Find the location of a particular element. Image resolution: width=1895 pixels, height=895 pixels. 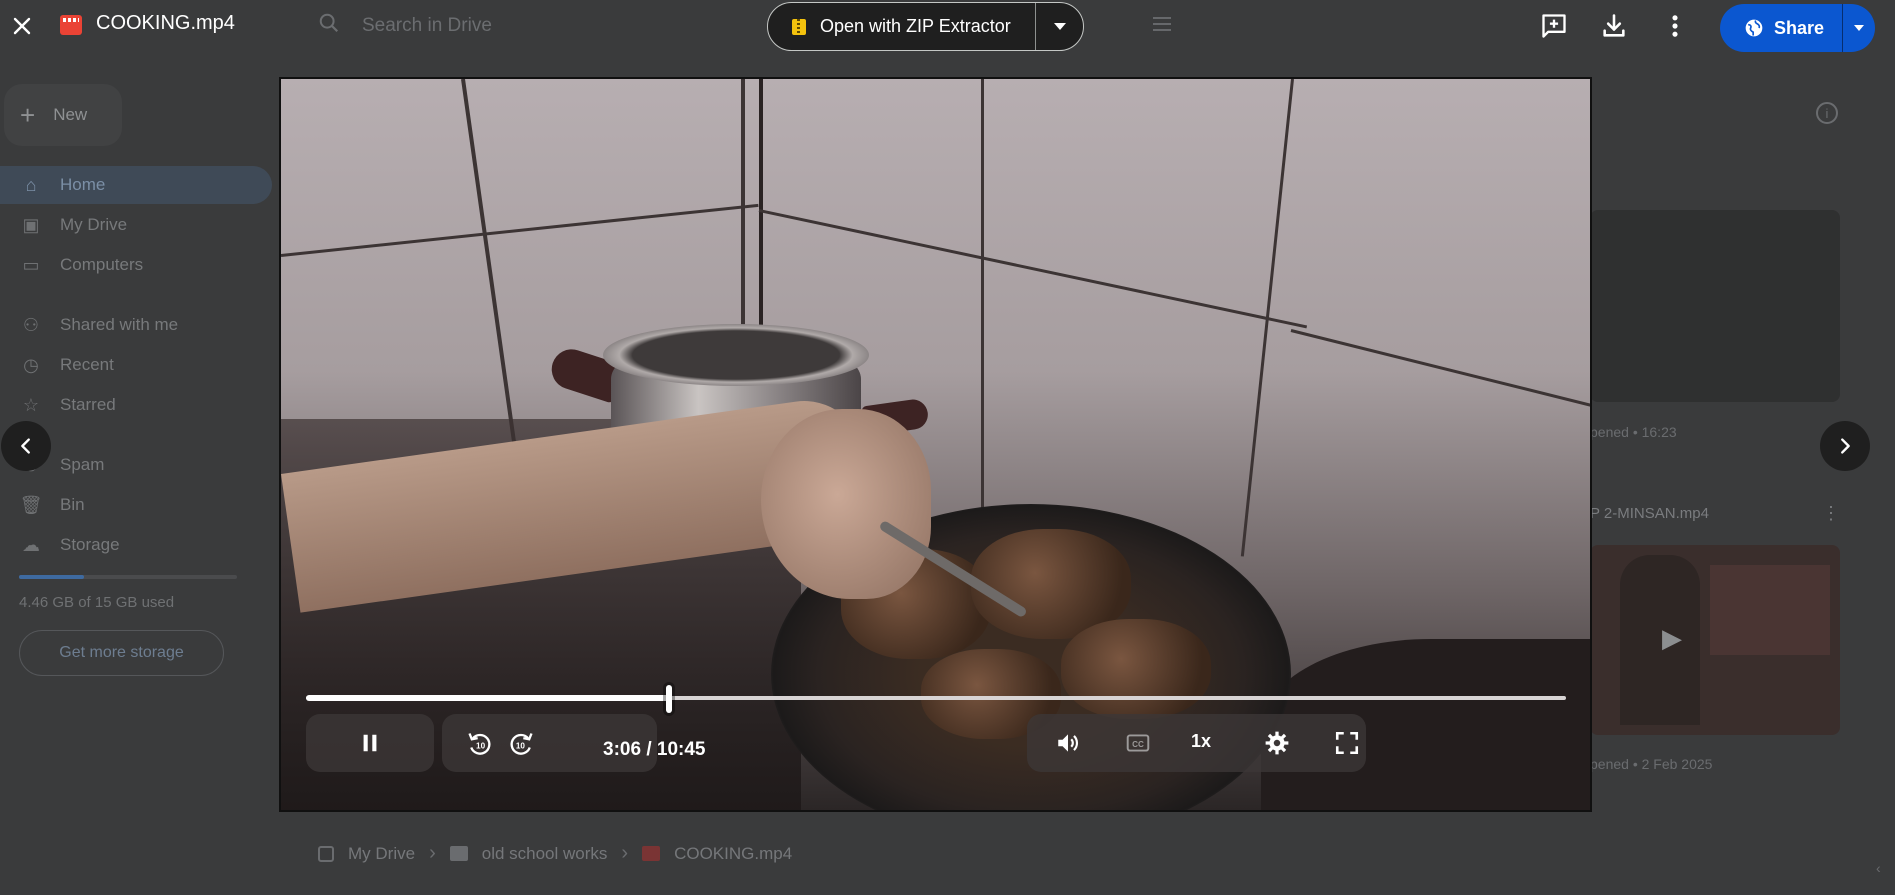

open-with-label: Open with ZIP Extractor is located at coordinates (915, 26).